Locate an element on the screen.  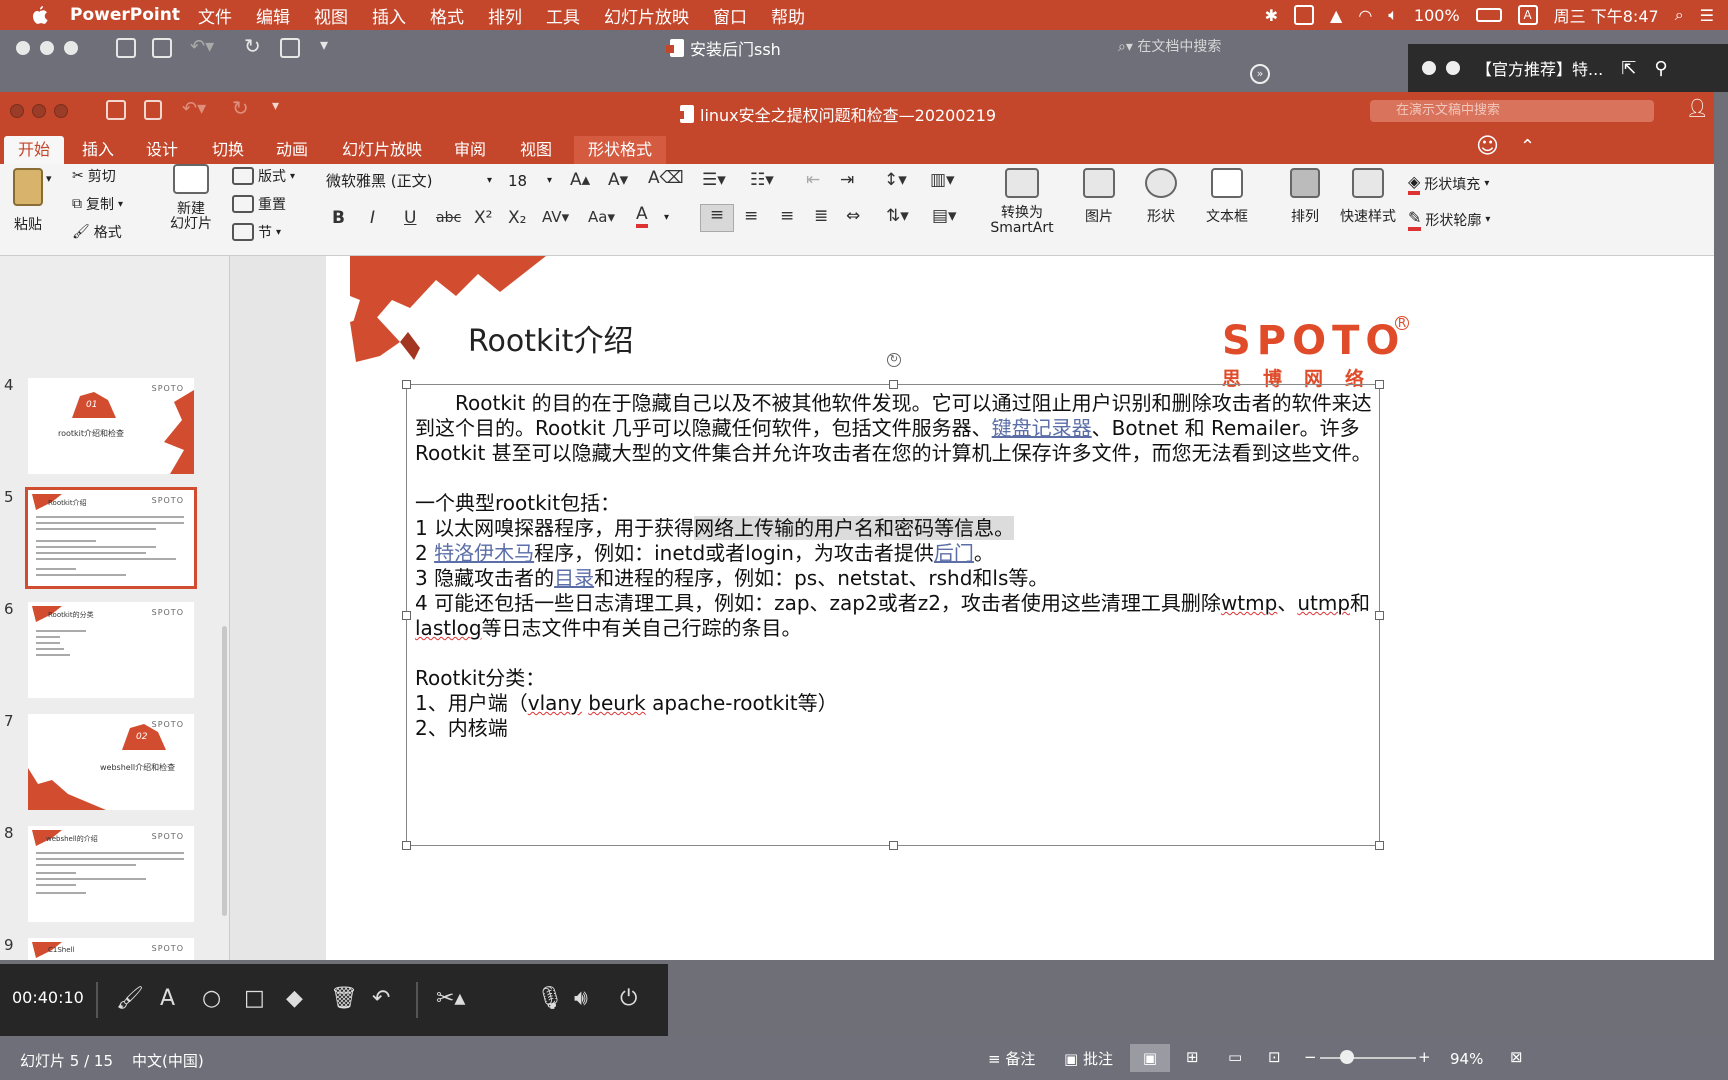
wifi-icon: ◠ is located at coordinates (1365, 15).